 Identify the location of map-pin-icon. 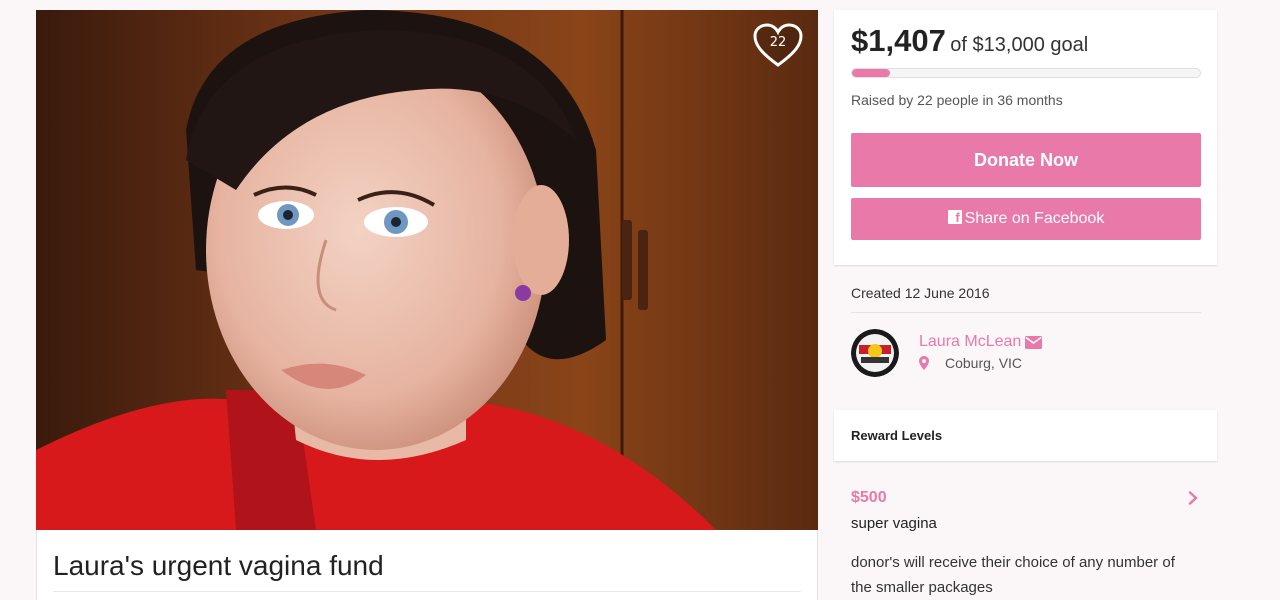
(924, 363).